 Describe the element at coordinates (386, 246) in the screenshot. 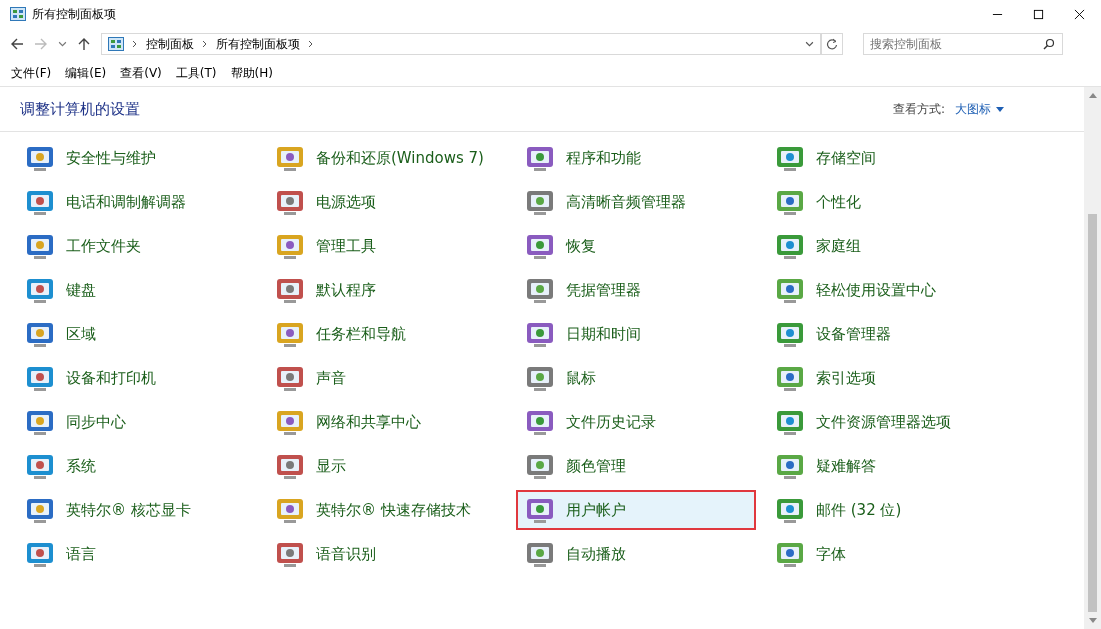

I see `control-panel-item: 管理工具` at that location.